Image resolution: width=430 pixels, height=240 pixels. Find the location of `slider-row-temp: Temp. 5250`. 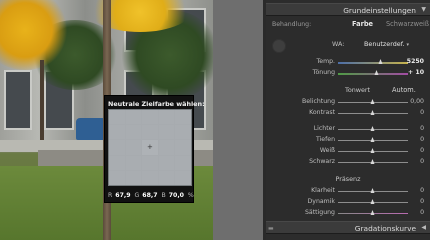

slider-row-temp: Temp. 5250 is located at coordinates (348, 62).